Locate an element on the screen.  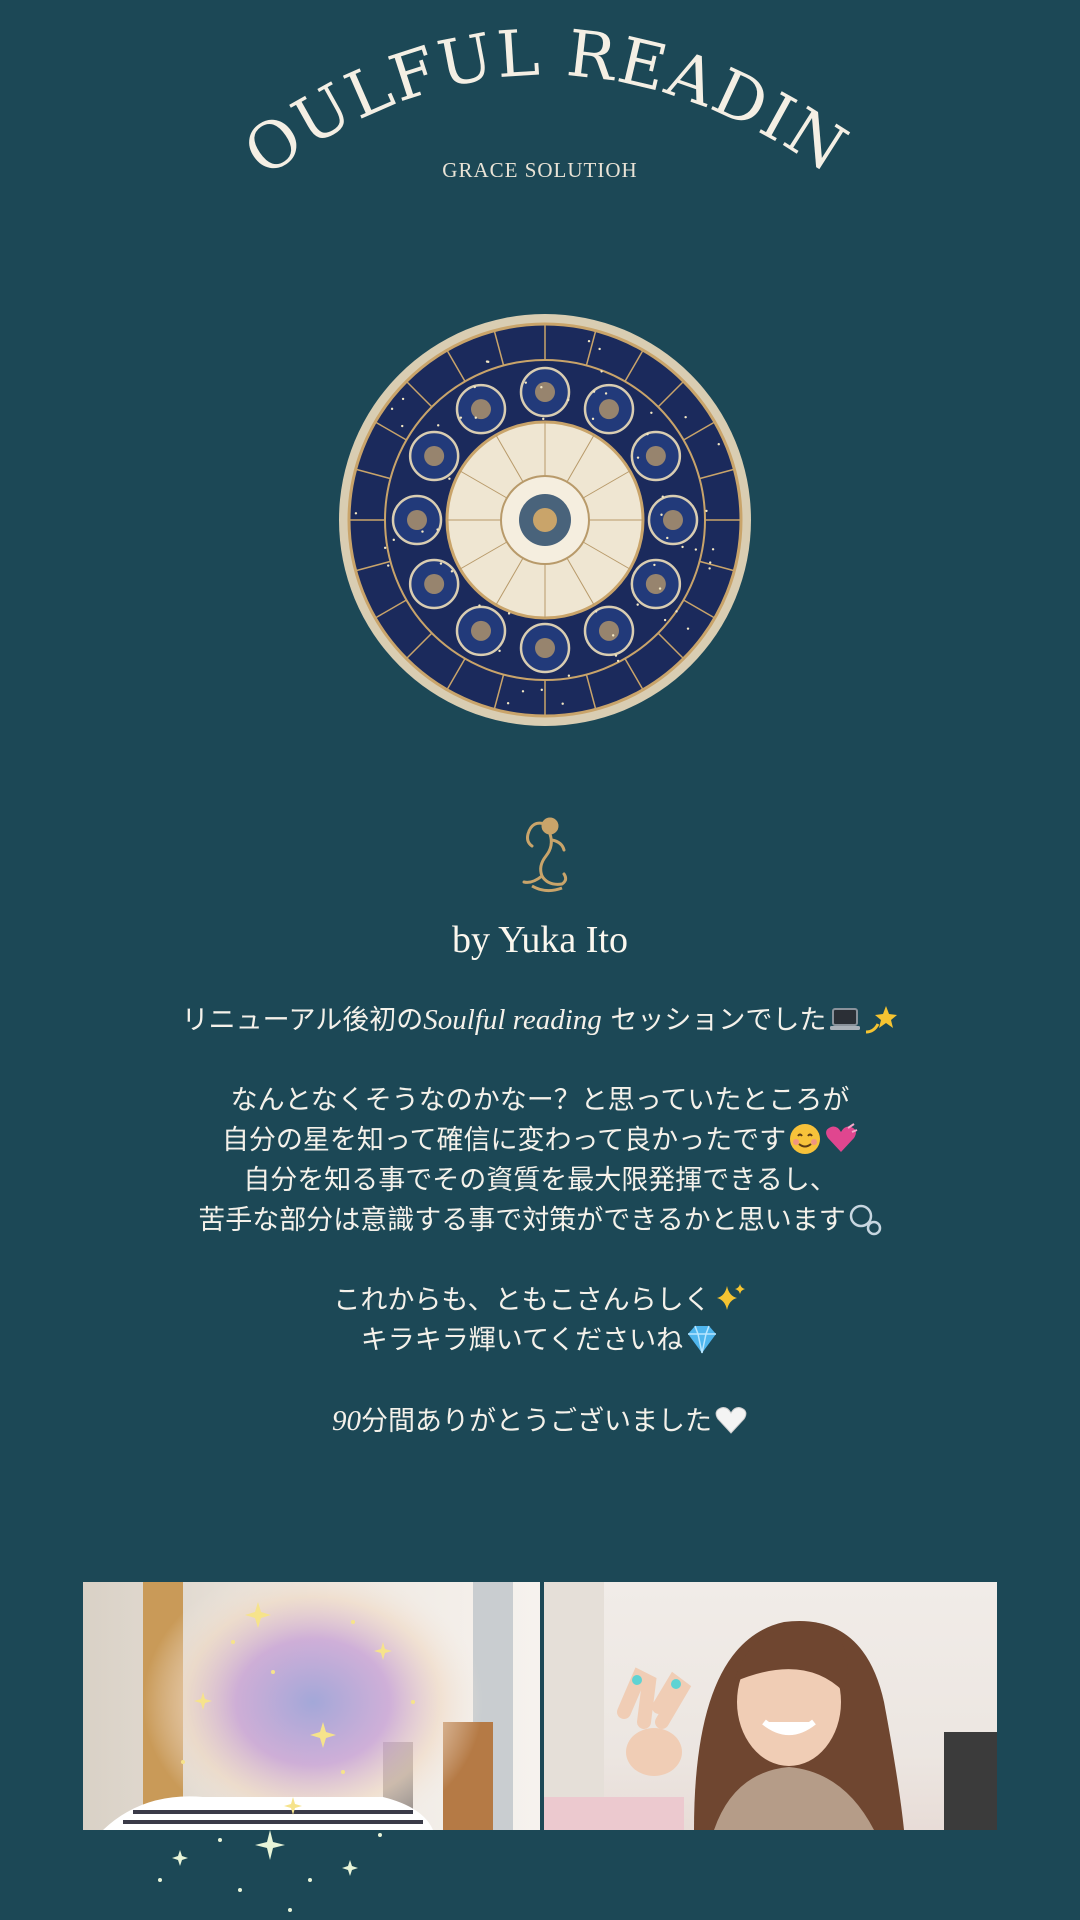
zodiac-wheel-illustration is located at coordinates (545, 520).